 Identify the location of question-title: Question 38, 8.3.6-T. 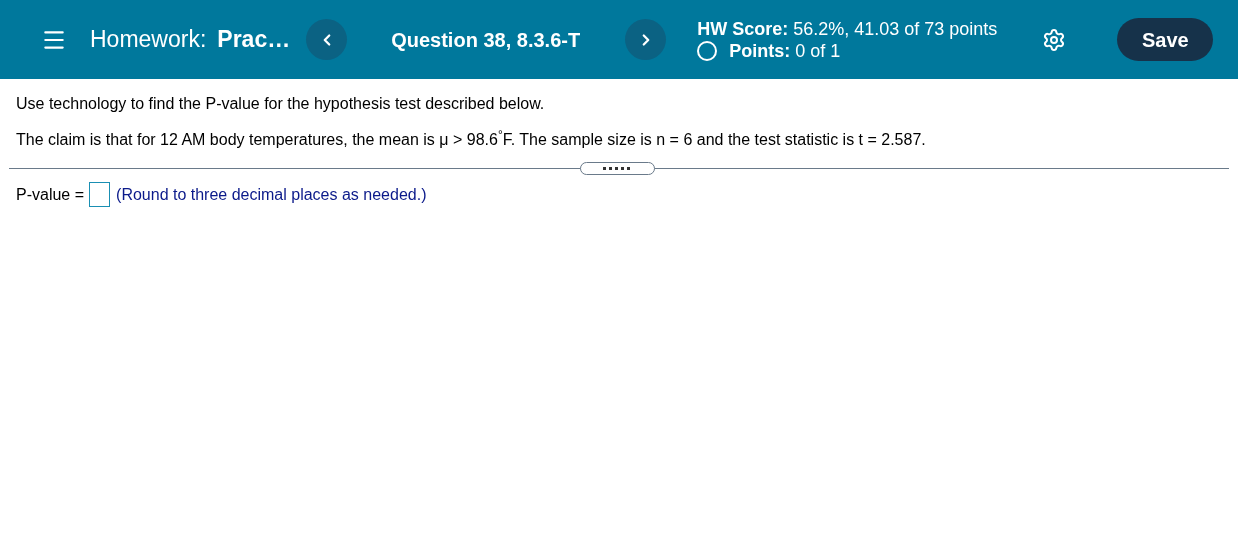
(486, 40).